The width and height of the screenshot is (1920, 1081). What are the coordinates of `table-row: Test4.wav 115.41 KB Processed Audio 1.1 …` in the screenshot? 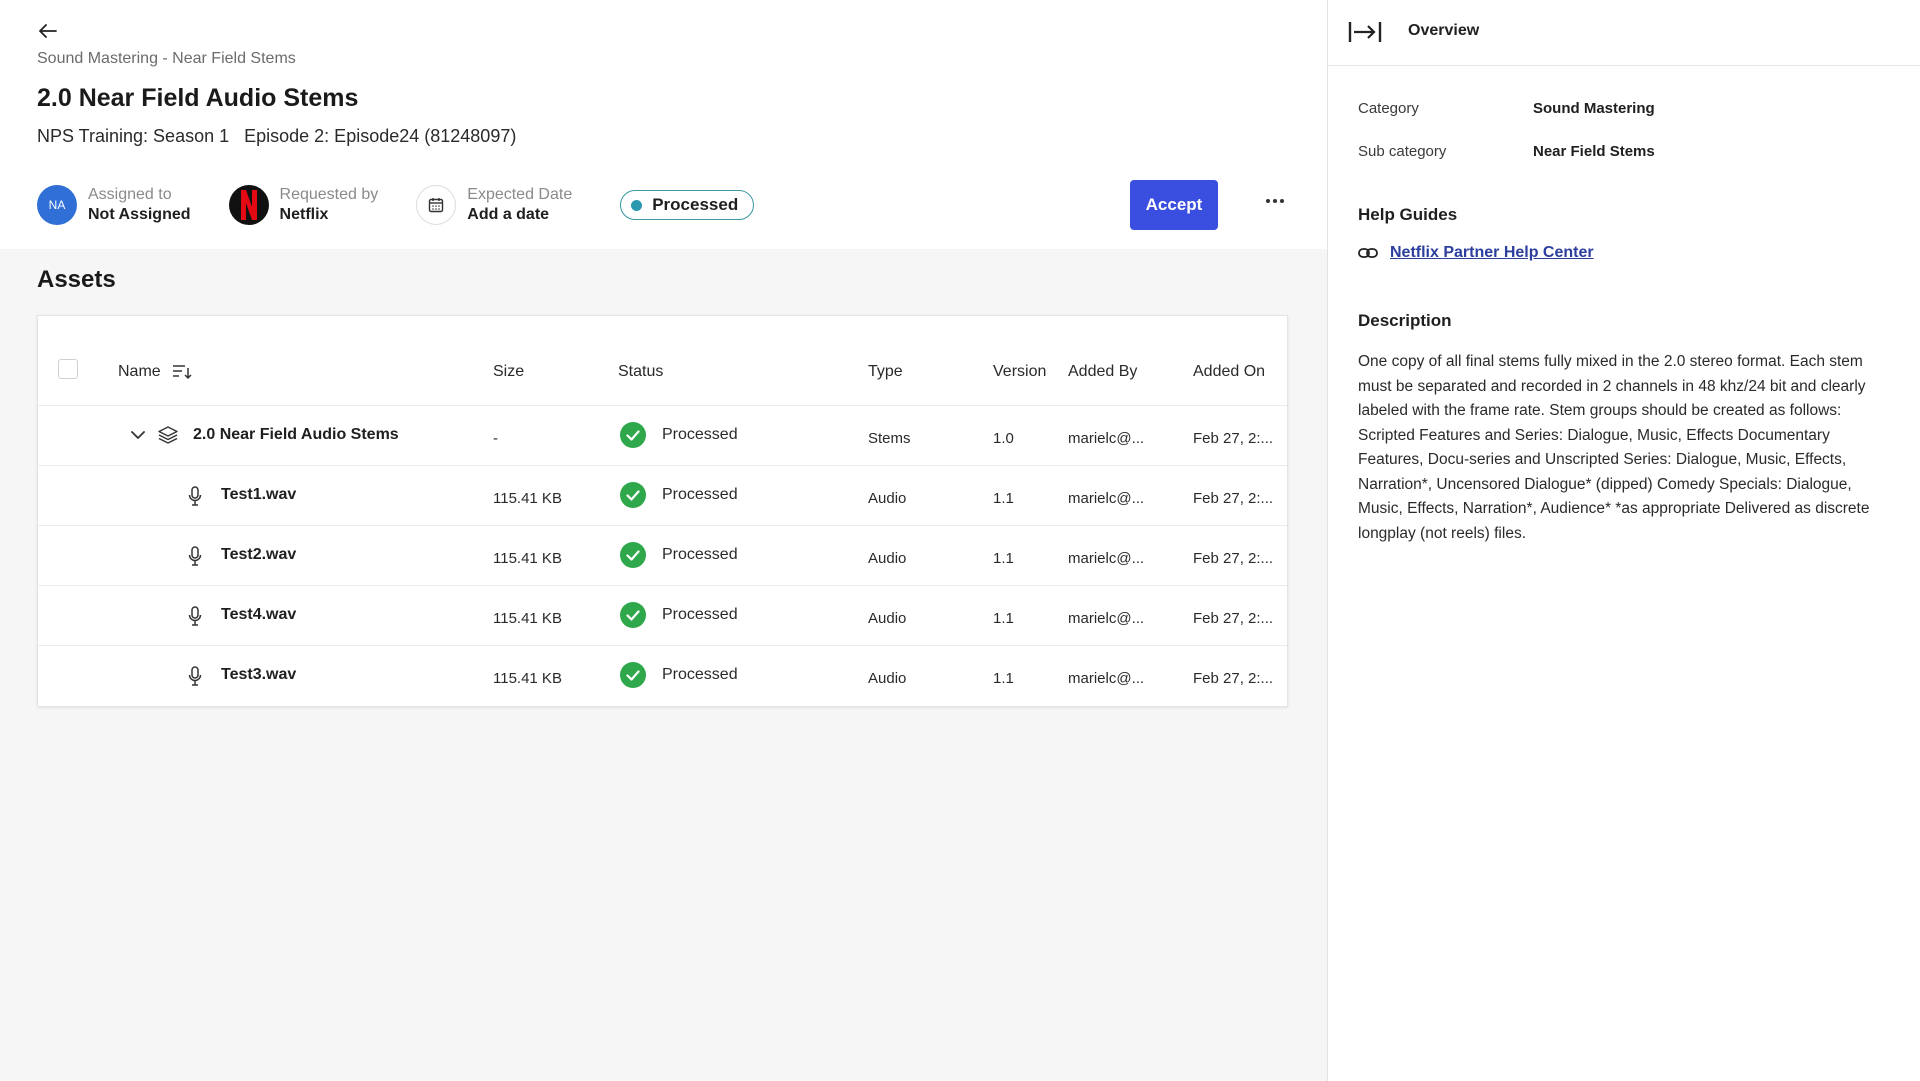 It's located at (662, 616).